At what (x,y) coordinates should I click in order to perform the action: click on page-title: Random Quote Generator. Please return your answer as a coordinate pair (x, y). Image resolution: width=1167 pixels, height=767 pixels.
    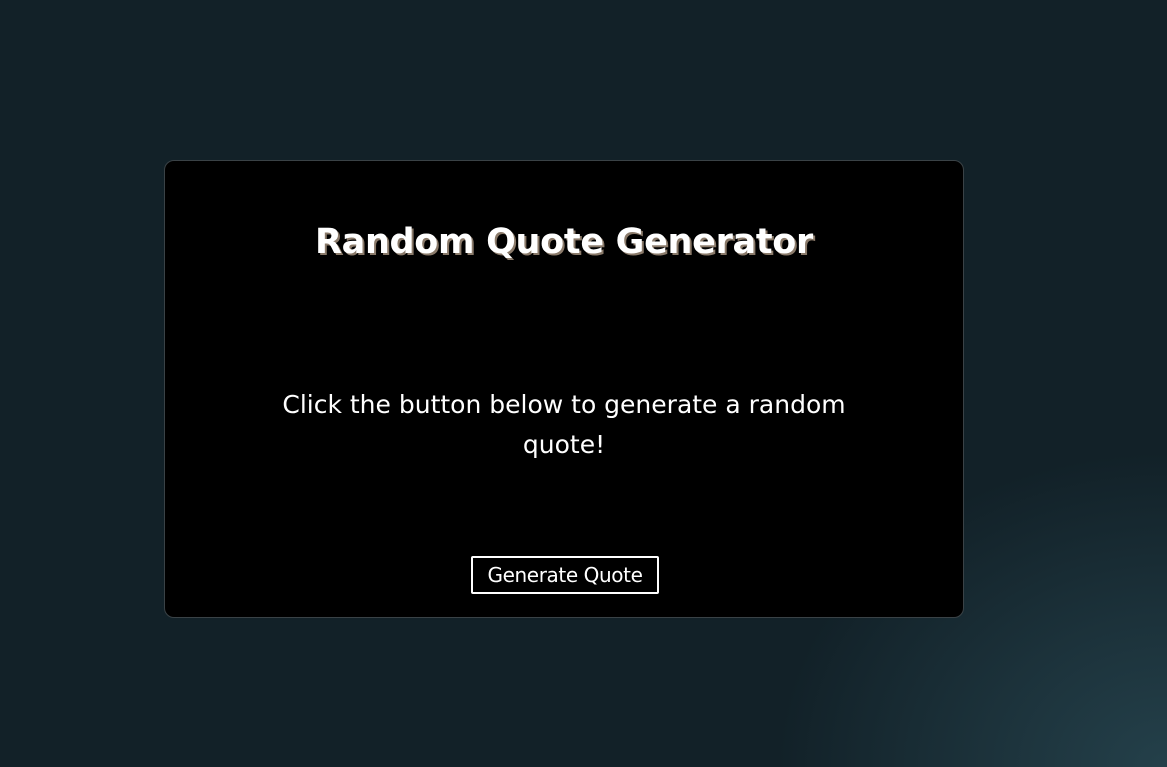
    Looking at the image, I should click on (564, 242).